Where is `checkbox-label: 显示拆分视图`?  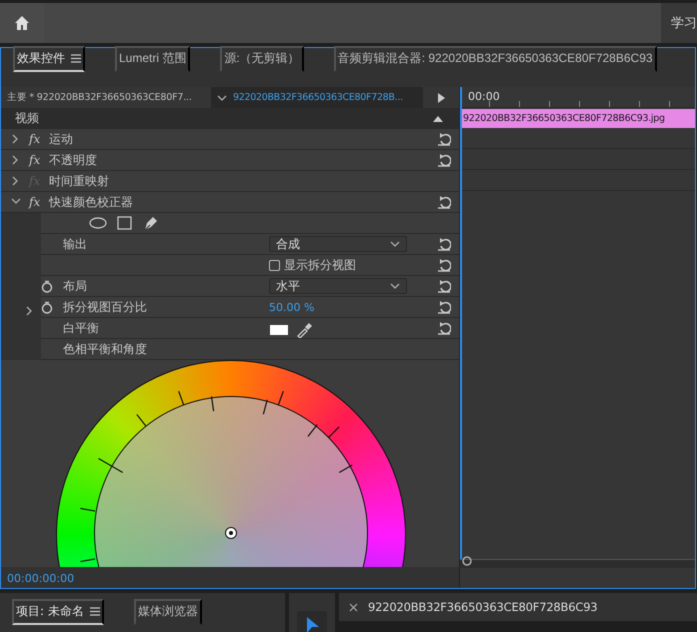 checkbox-label: 显示拆分视图 is located at coordinates (320, 265).